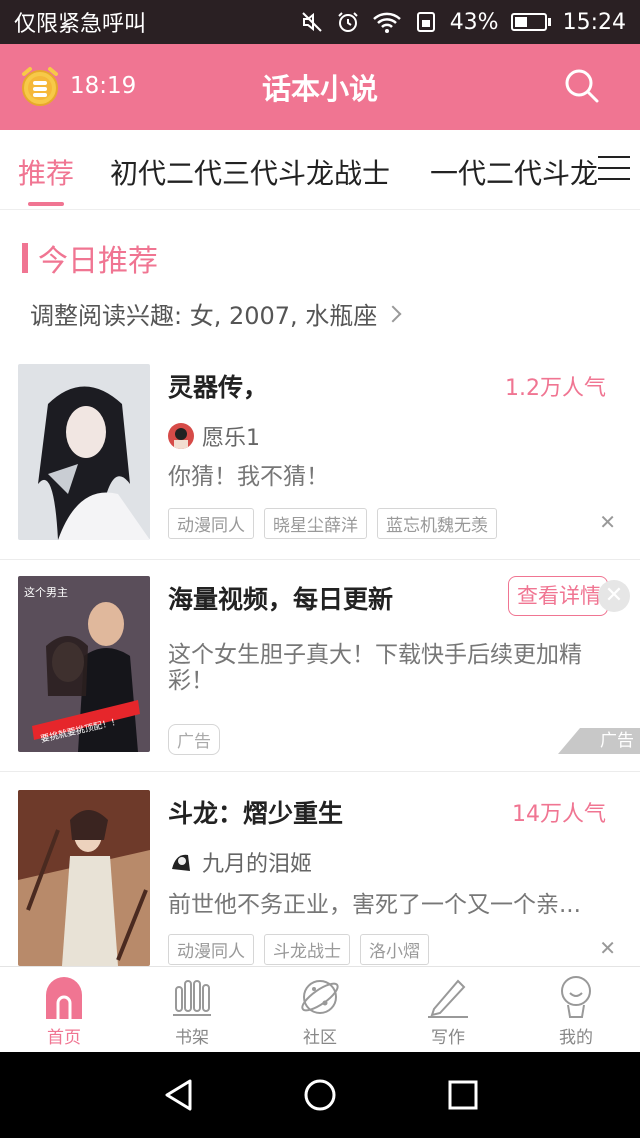 The width and height of the screenshot is (640, 1138). I want to click on section-title: 今日推荐, so click(98, 261).